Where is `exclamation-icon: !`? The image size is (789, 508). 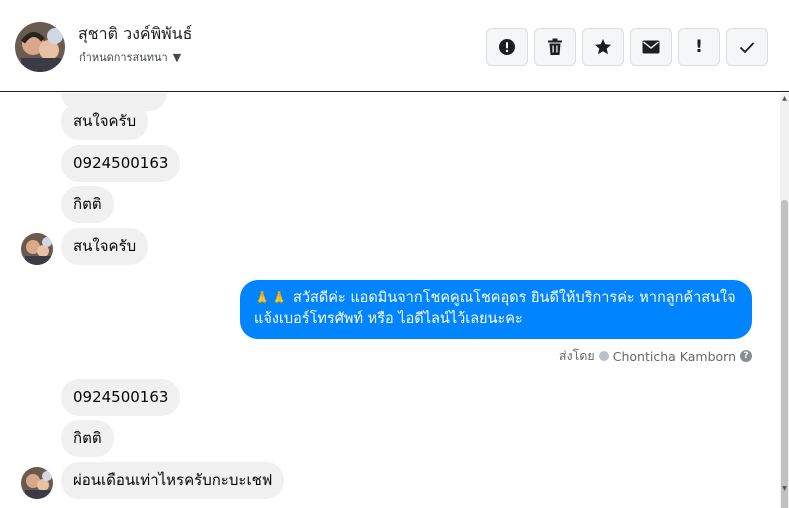
exclamation-icon: ! is located at coordinates (699, 46).